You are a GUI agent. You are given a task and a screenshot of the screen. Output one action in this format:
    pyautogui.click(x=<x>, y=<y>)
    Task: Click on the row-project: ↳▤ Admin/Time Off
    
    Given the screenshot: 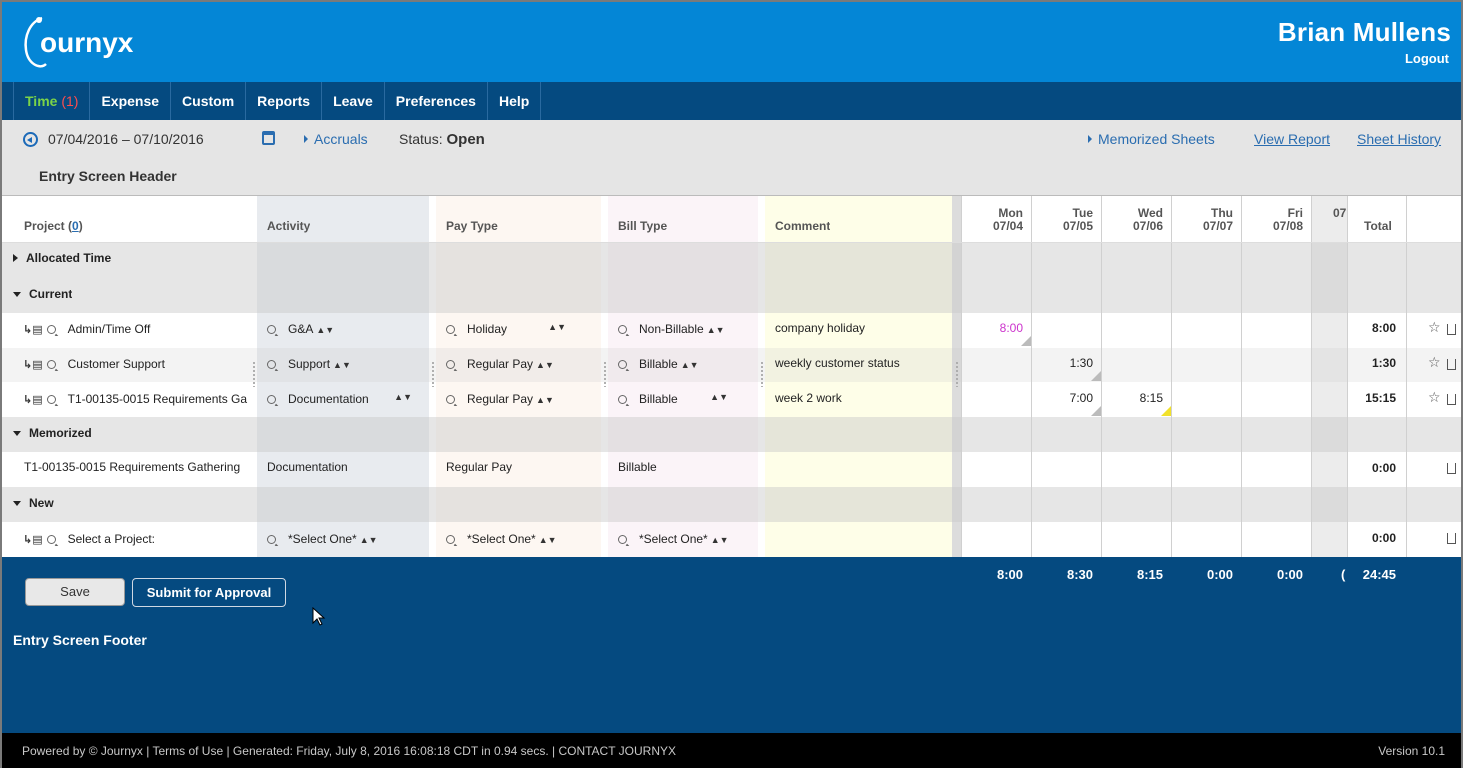 What is the action you would take?
    pyautogui.click(x=136, y=329)
    